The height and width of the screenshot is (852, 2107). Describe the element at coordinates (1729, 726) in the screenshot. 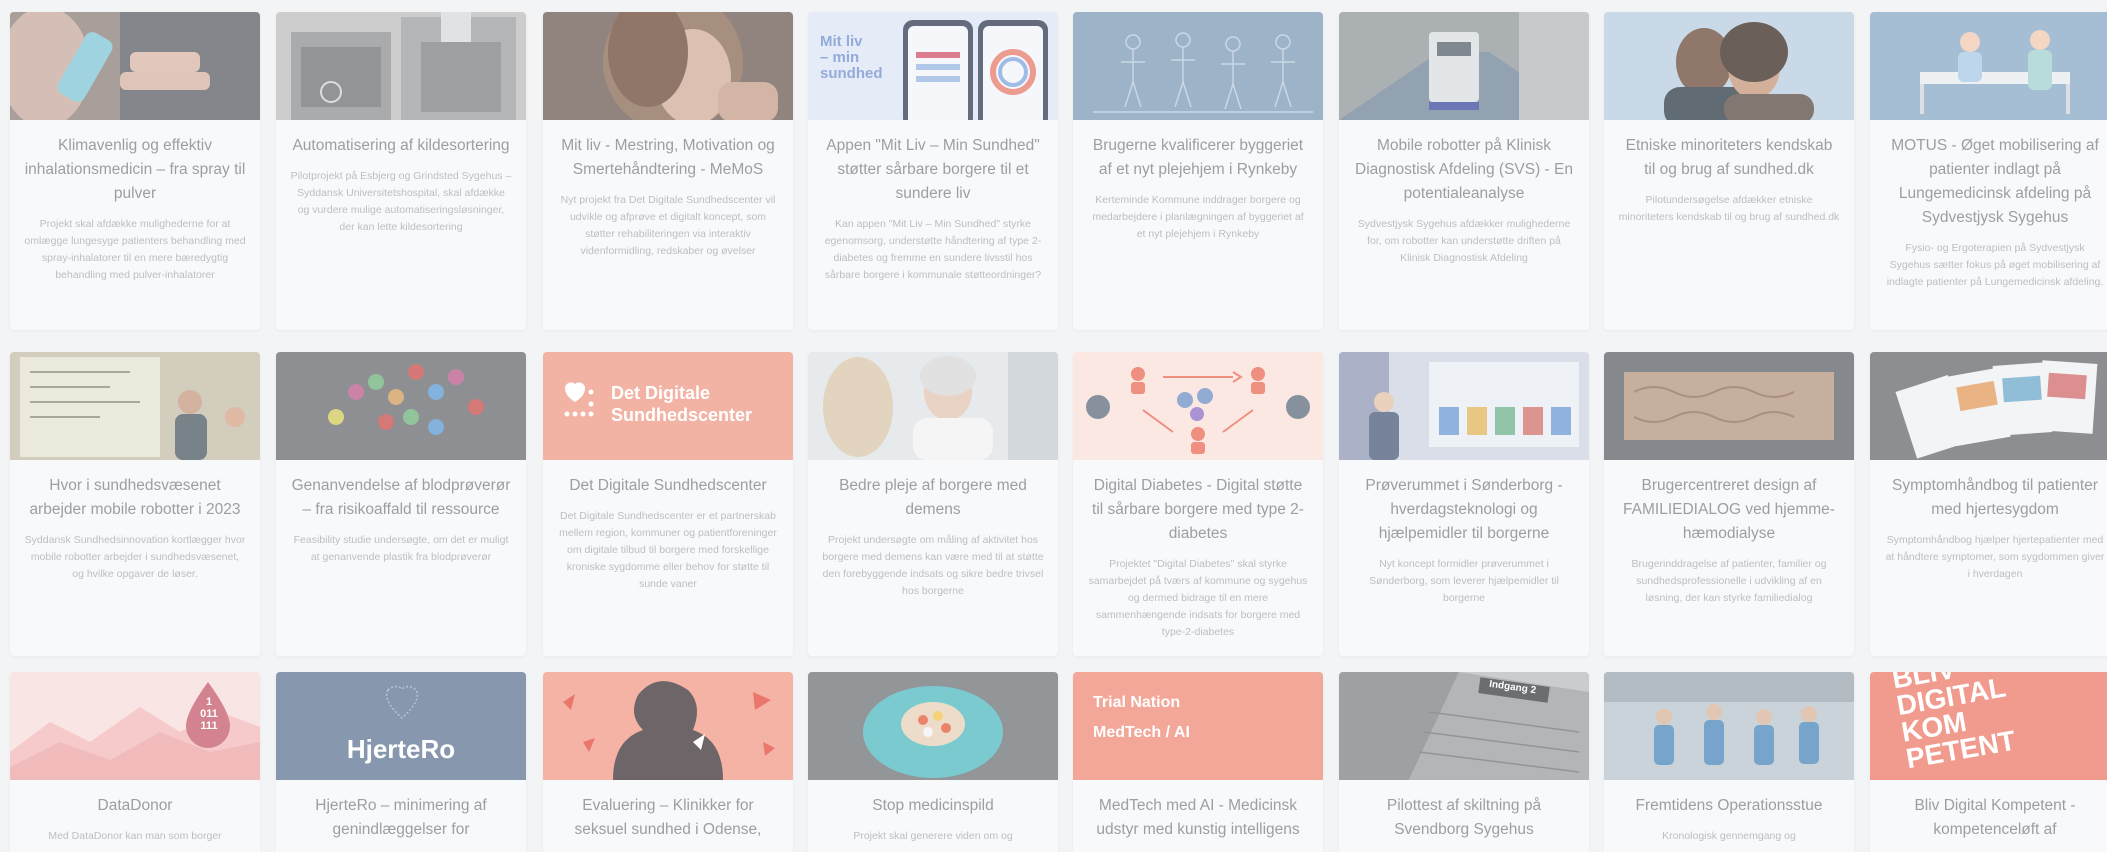

I see `operating-room-photo` at that location.